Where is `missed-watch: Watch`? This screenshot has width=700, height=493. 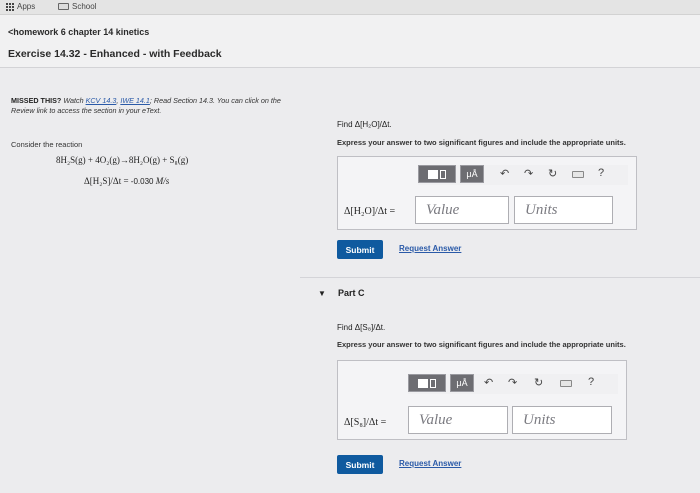 missed-watch: Watch is located at coordinates (73, 100).